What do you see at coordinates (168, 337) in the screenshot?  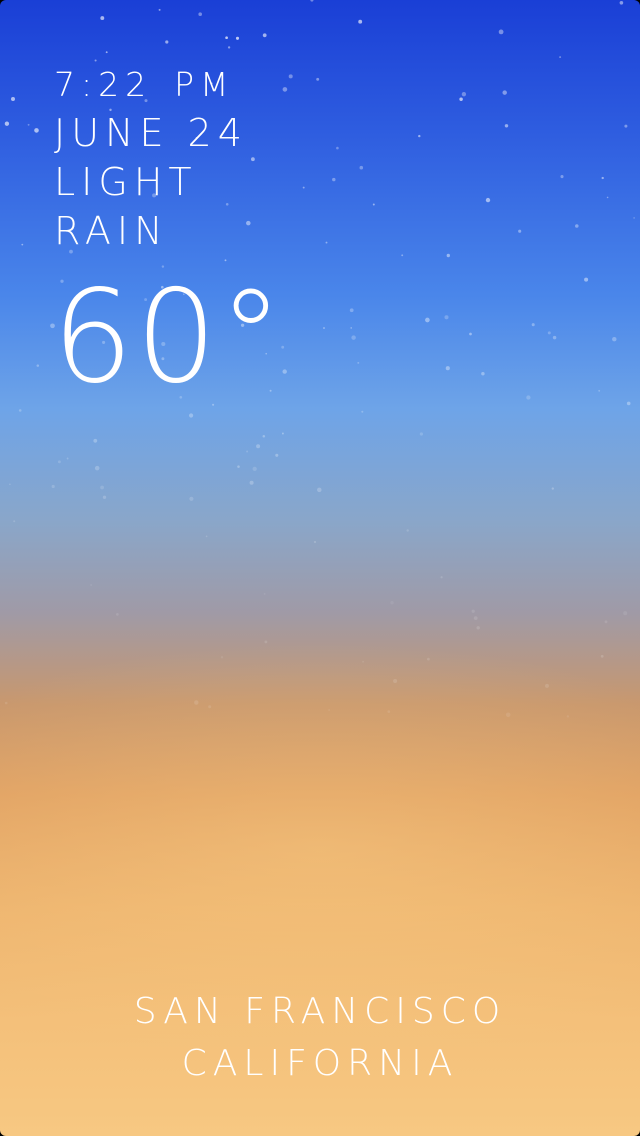 I see `temperature-display: 60°` at bounding box center [168, 337].